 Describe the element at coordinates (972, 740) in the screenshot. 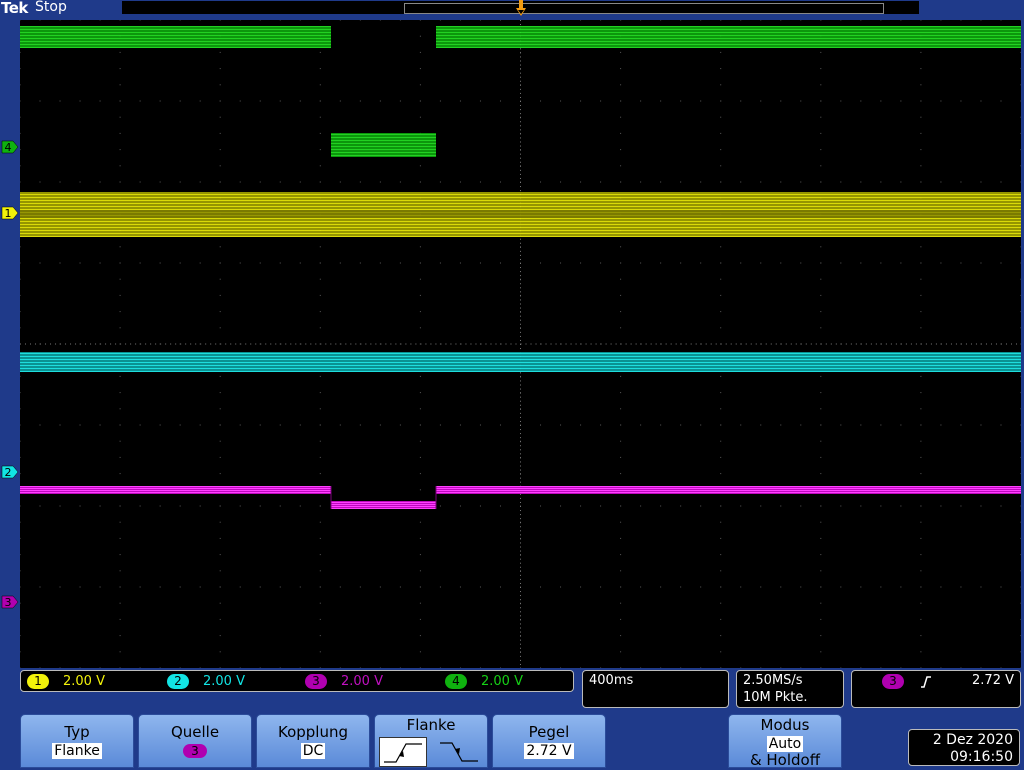

I see `date: 2 Dez 2020` at that location.